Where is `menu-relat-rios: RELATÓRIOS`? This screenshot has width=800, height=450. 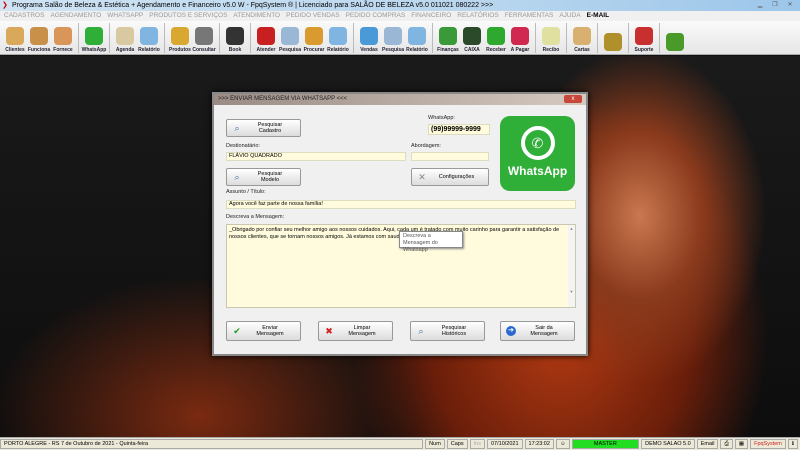
menu-relat-rios: RELATÓRIOS is located at coordinates (477, 16).